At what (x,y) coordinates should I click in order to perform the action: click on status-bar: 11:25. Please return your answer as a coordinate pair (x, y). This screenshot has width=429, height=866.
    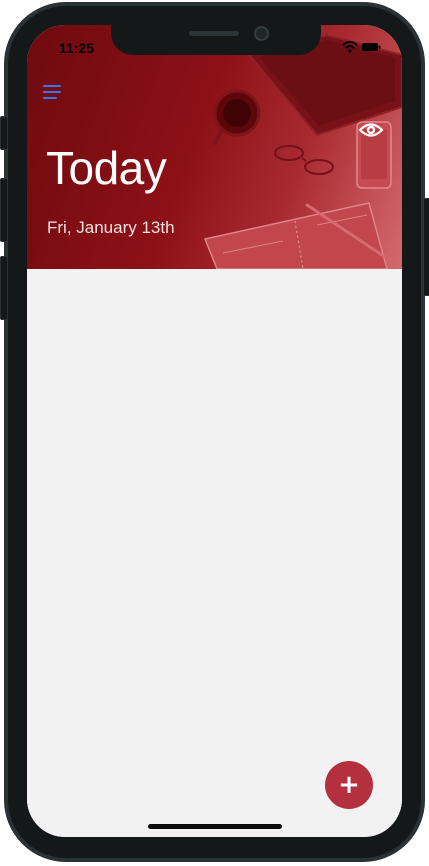
    Looking at the image, I should click on (214, 47).